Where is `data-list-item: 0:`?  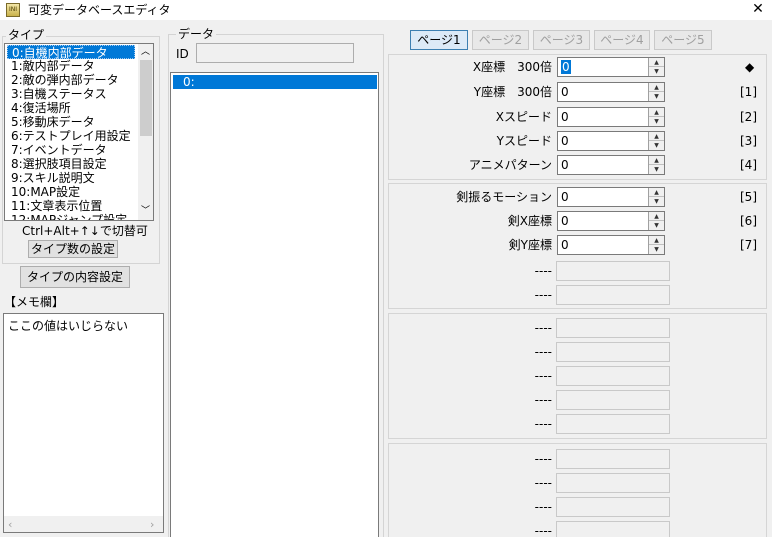 data-list-item: 0: is located at coordinates (275, 82).